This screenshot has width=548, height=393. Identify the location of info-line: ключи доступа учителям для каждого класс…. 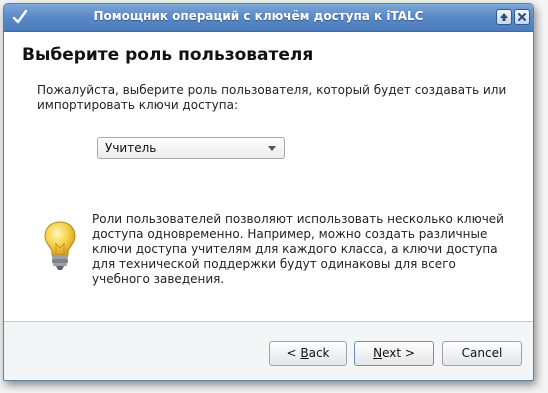
(295, 249).